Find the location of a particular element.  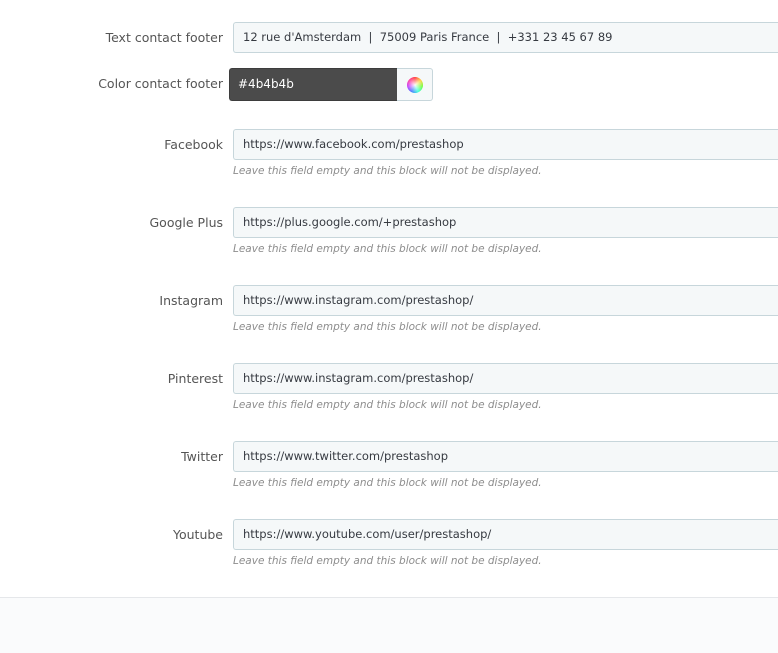

pinterest-label: Pinterest is located at coordinates (195, 378).